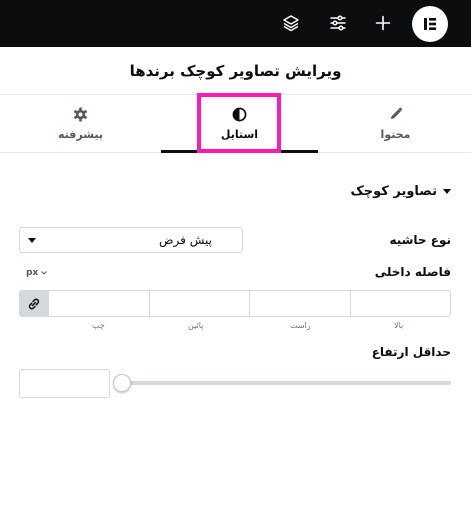 The width and height of the screenshot is (471, 506). I want to click on tab-content-label: محتوا, so click(395, 134).